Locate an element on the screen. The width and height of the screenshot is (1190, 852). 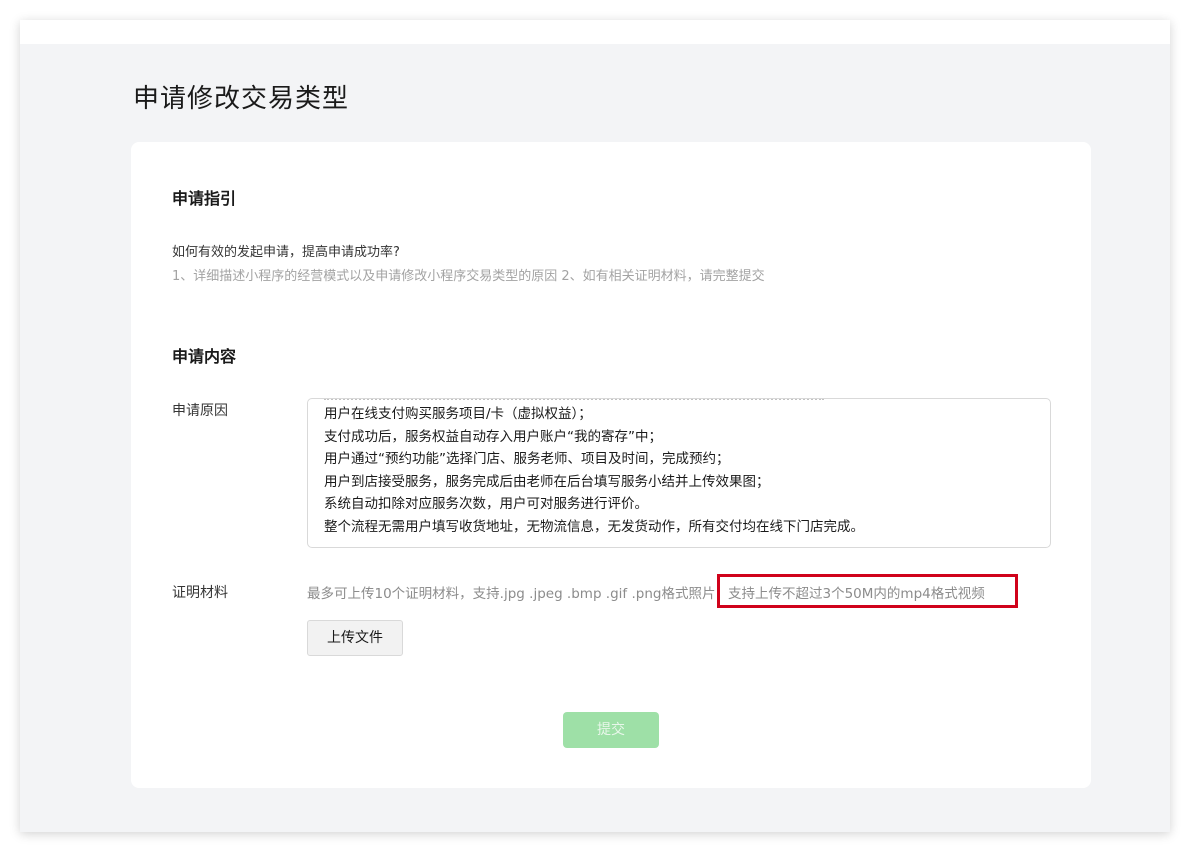
page-title: 申请修改交易类型 is located at coordinates (241, 99).